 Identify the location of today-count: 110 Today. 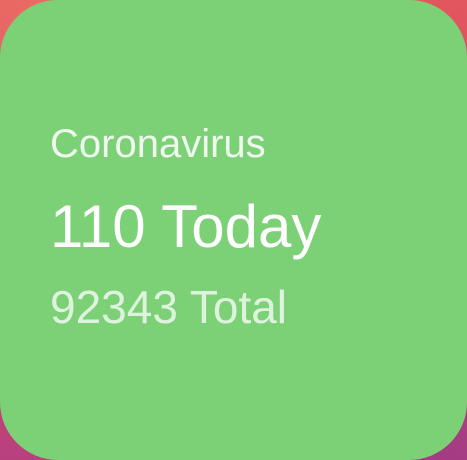
(186, 226).